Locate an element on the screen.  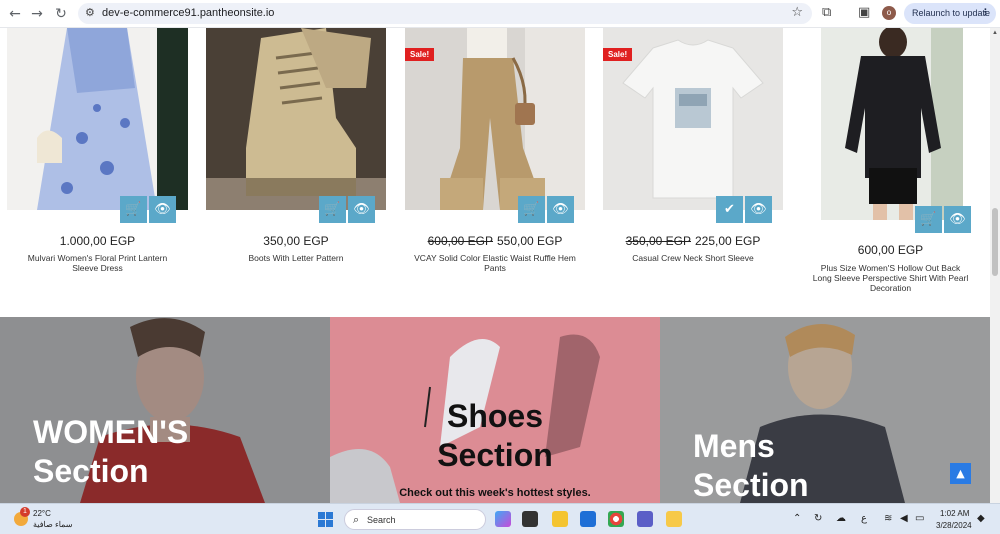
url-text: dev-e-commerce91.pantheonsite.io is located at coordinates (188, 13).